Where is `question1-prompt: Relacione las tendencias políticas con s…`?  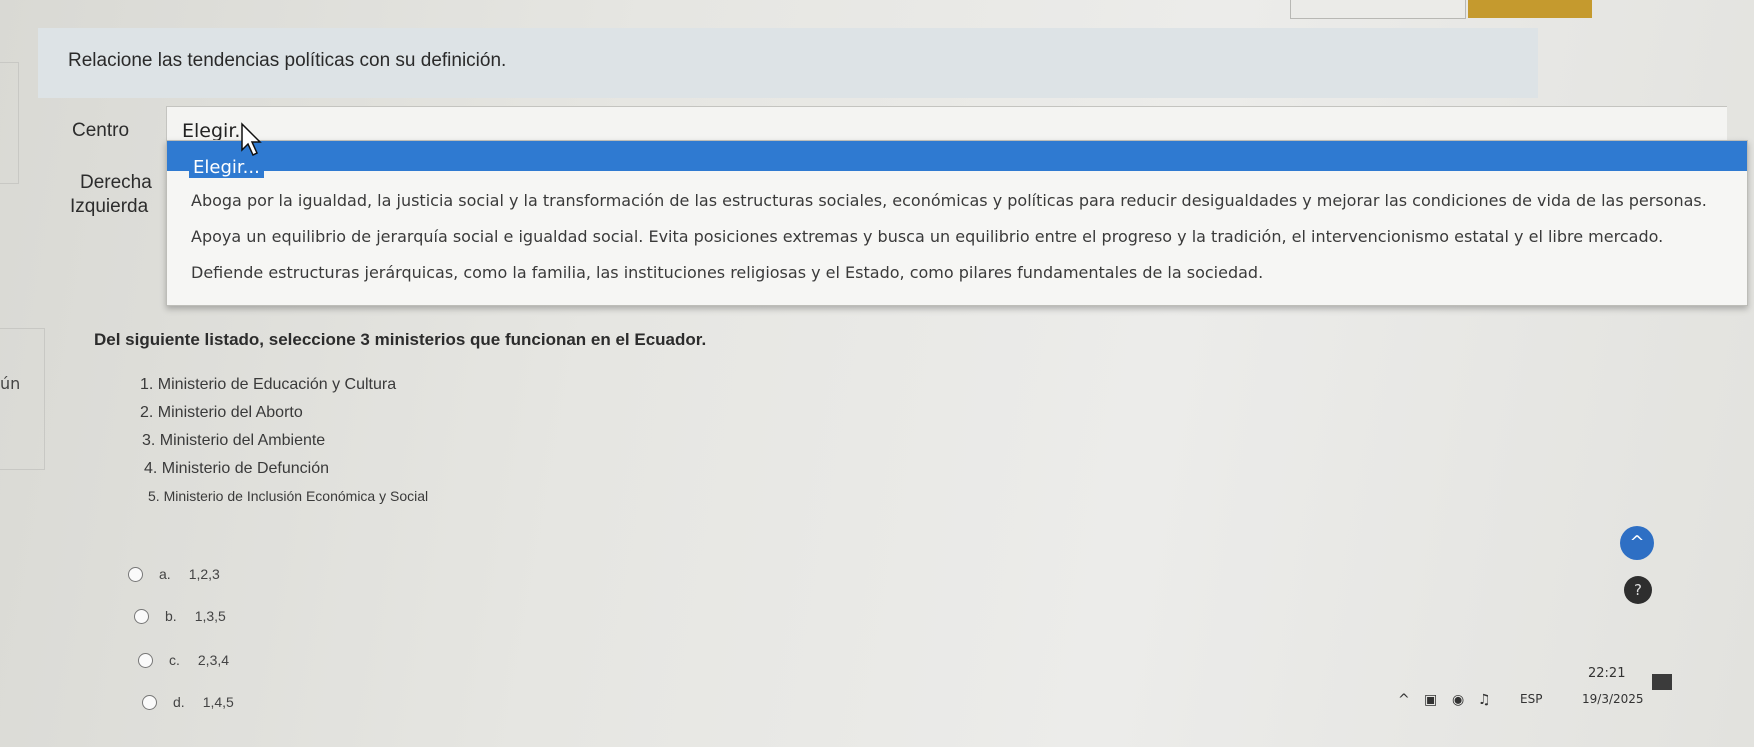
question1-prompt: Relacione las tendencias políticas con s… is located at coordinates (287, 60).